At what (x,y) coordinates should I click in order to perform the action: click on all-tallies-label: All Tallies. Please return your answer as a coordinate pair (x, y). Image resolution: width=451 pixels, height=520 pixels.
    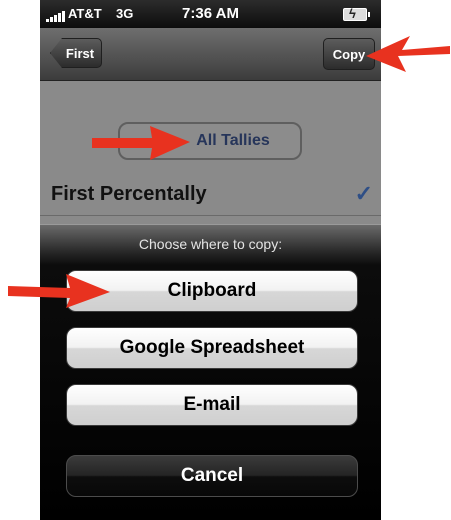
    Looking at the image, I should click on (233, 140).